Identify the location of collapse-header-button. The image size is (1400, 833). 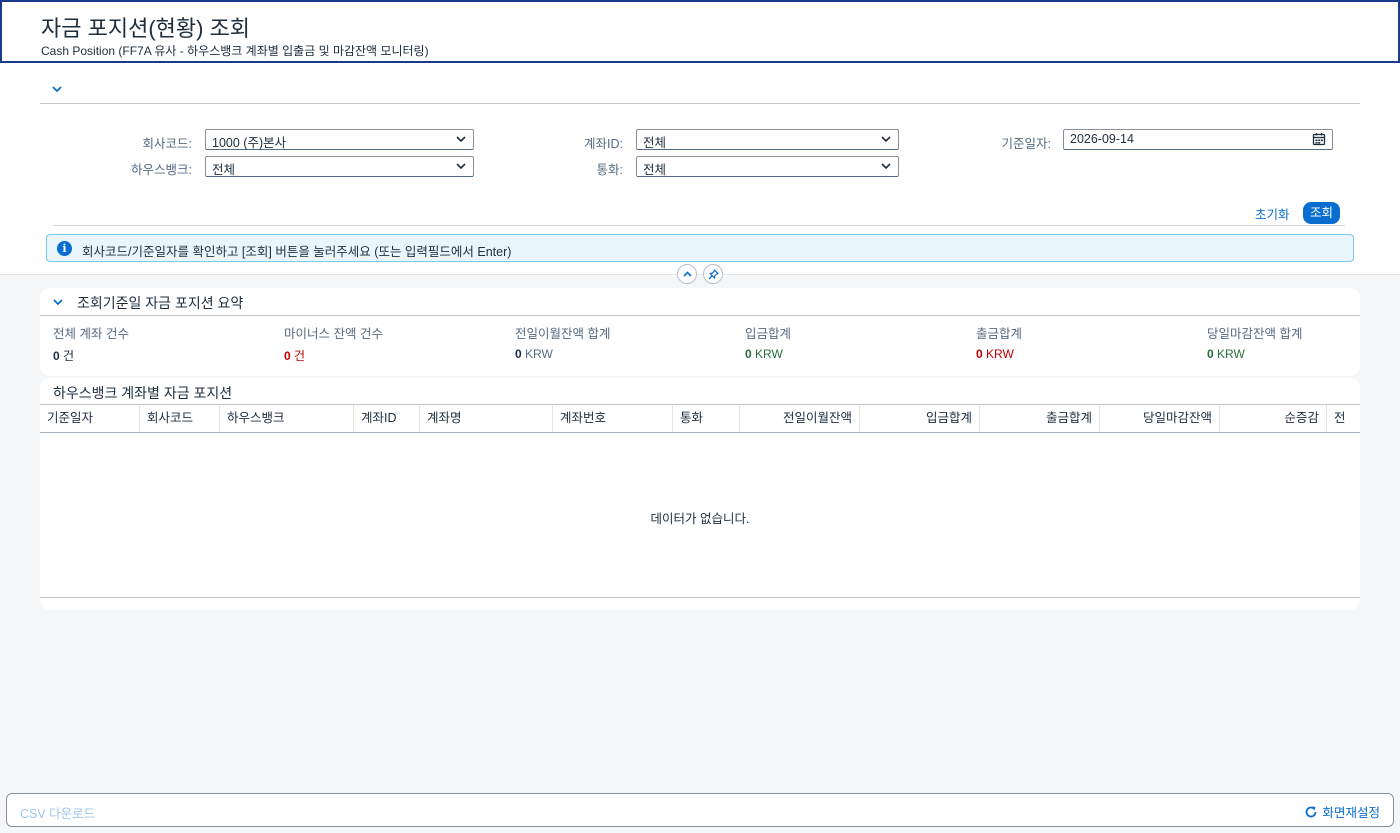
(687, 274).